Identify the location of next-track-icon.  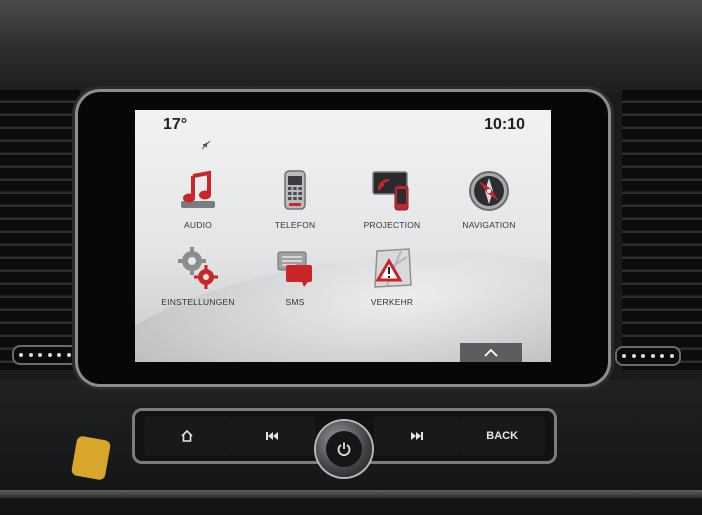
(416, 436).